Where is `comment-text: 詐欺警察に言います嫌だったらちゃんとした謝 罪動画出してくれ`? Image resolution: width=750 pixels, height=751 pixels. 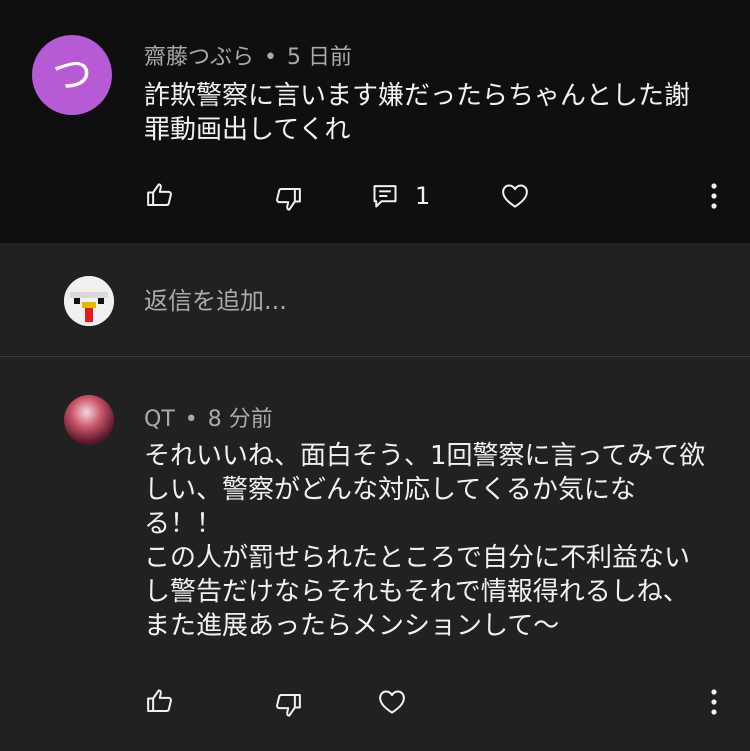 comment-text: 詐欺警察に言います嫌だったらちゃんとした謝 罪動画出してくれ is located at coordinates (417, 113).